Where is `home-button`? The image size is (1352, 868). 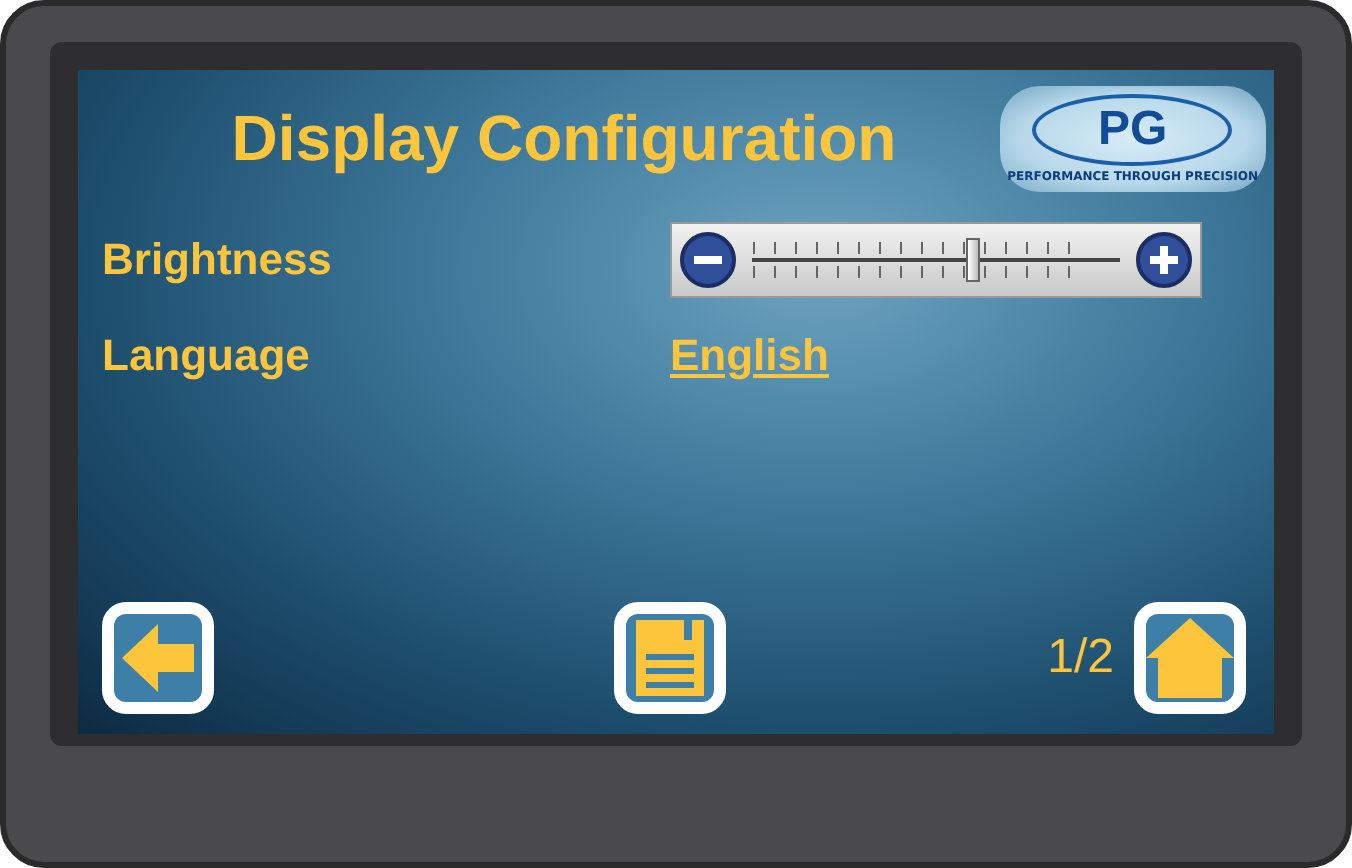
home-button is located at coordinates (1190, 658).